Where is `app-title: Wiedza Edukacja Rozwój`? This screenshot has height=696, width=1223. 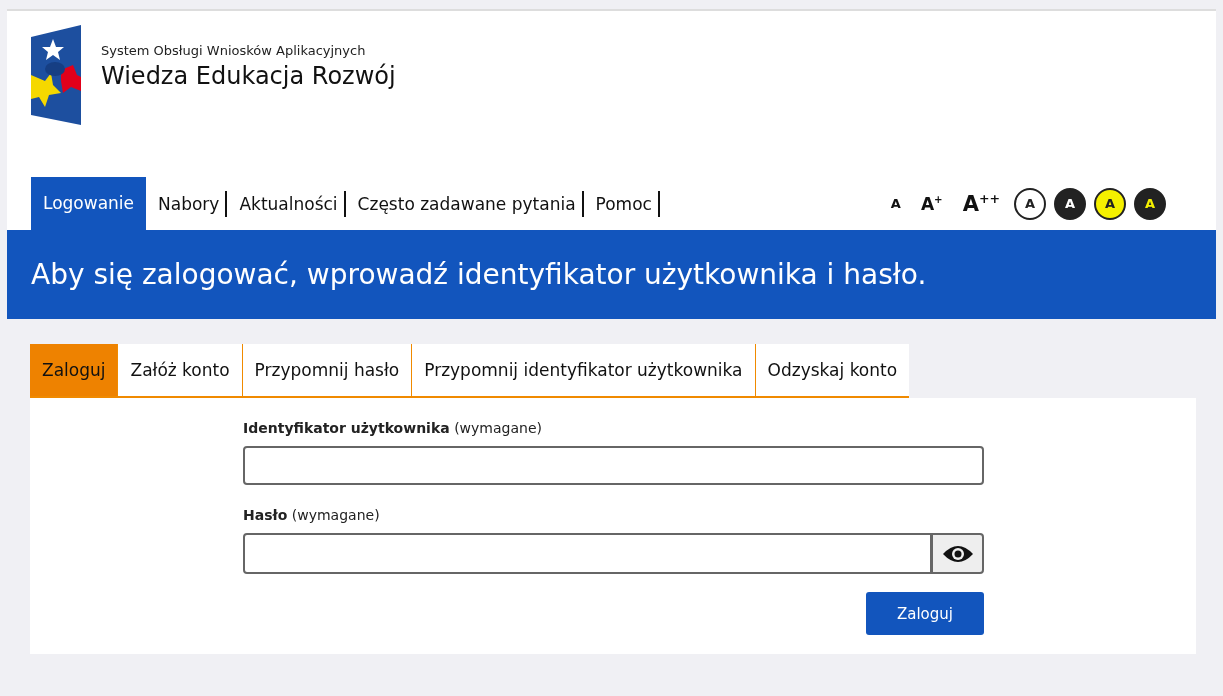 app-title: Wiedza Edukacja Rozwój is located at coordinates (248, 76).